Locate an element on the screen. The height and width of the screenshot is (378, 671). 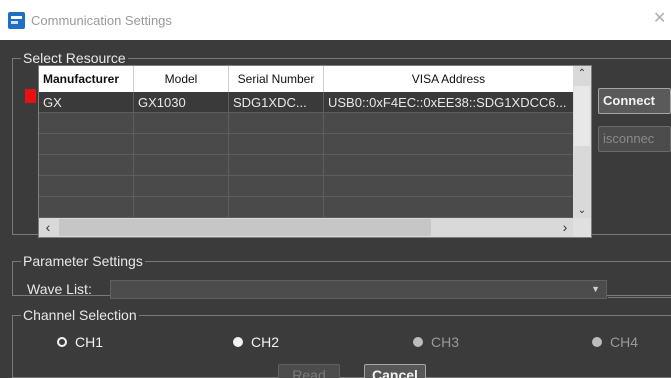
connection-status-indicator is located at coordinates (30, 96).